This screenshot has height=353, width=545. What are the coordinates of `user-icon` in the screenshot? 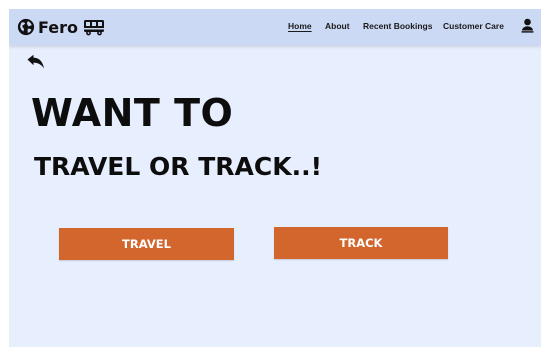 It's located at (527, 25).